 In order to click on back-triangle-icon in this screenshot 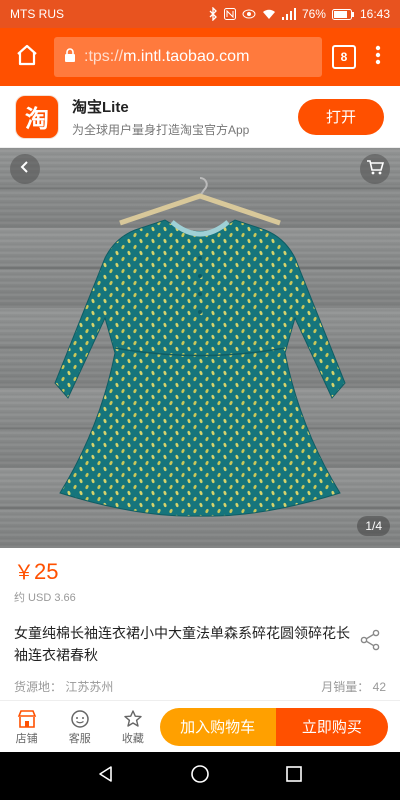, I will do `click(106, 776)`.